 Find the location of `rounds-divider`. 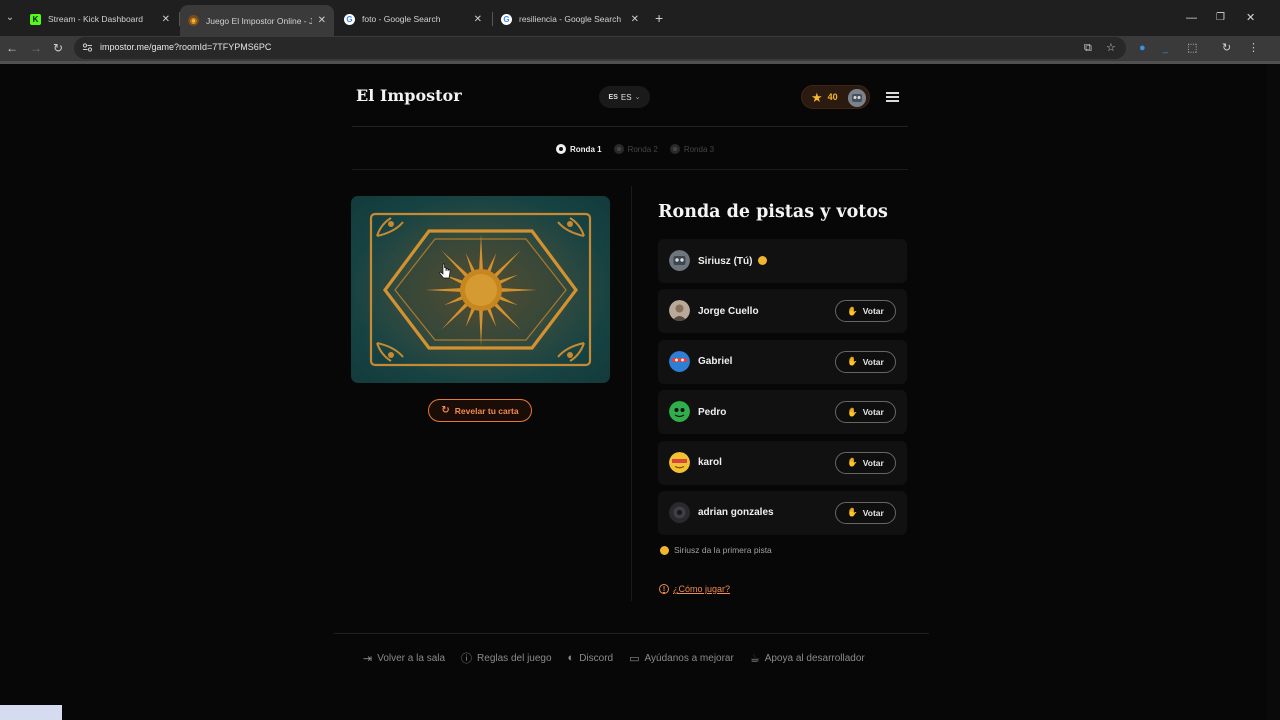

rounds-divider is located at coordinates (630, 169).